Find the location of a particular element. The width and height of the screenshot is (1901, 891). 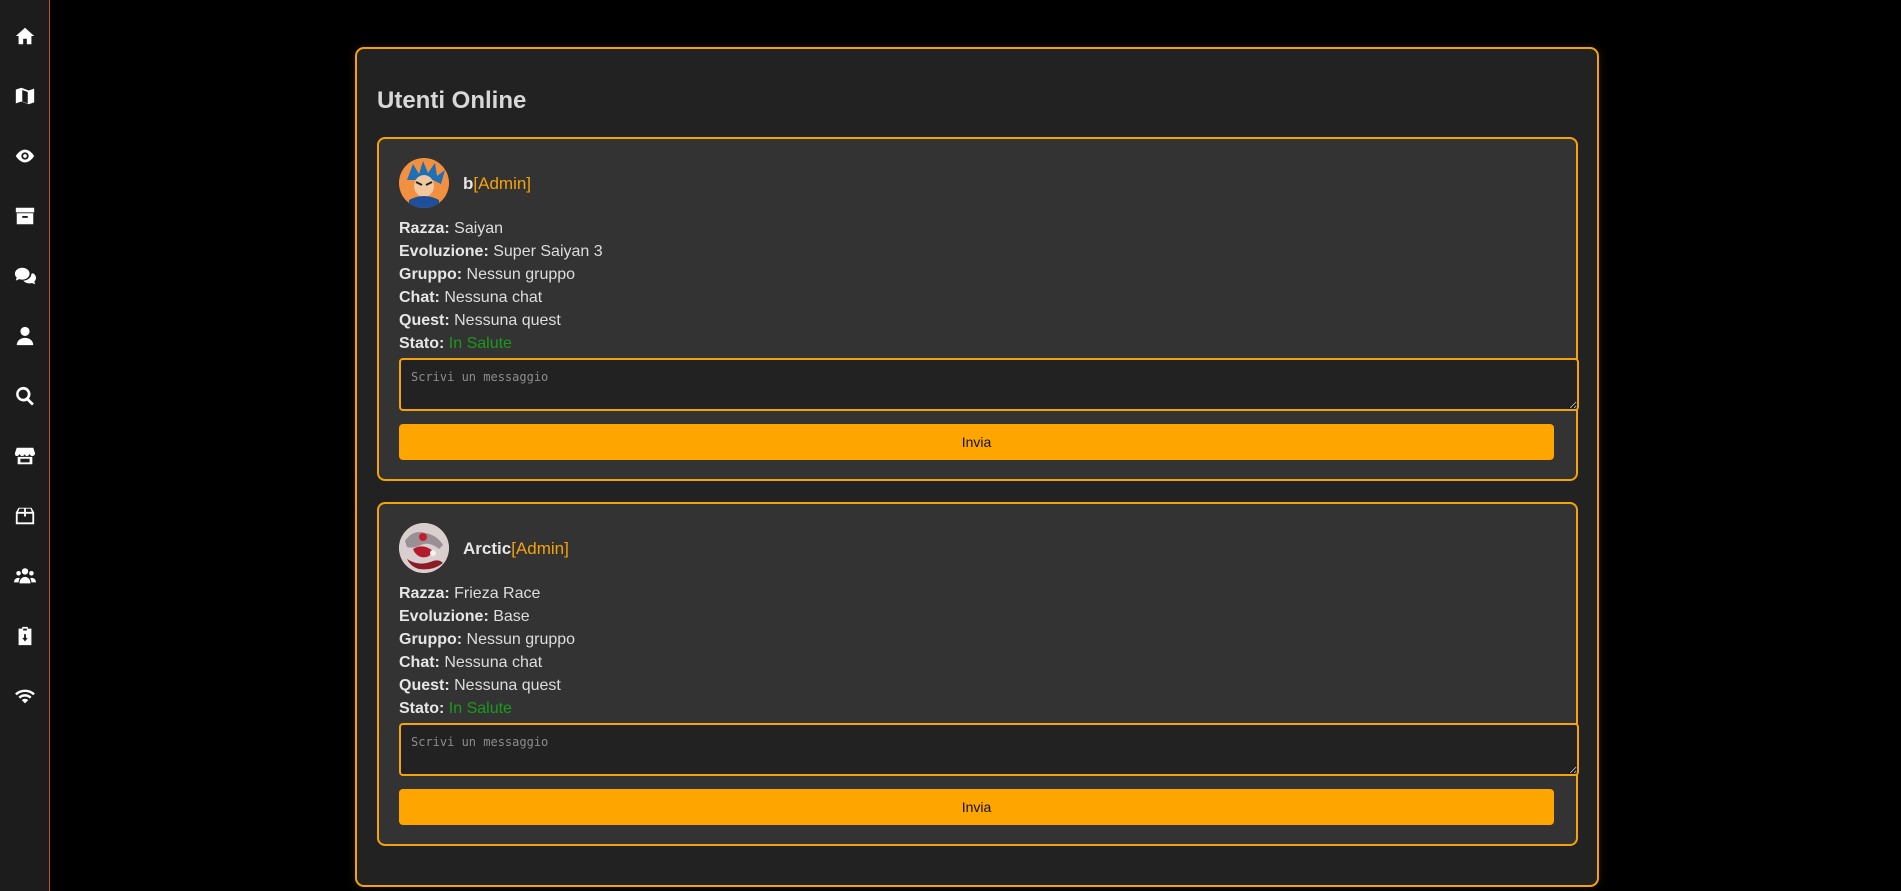

info-evoluzione: Evoluzione: Base is located at coordinates (487, 616).